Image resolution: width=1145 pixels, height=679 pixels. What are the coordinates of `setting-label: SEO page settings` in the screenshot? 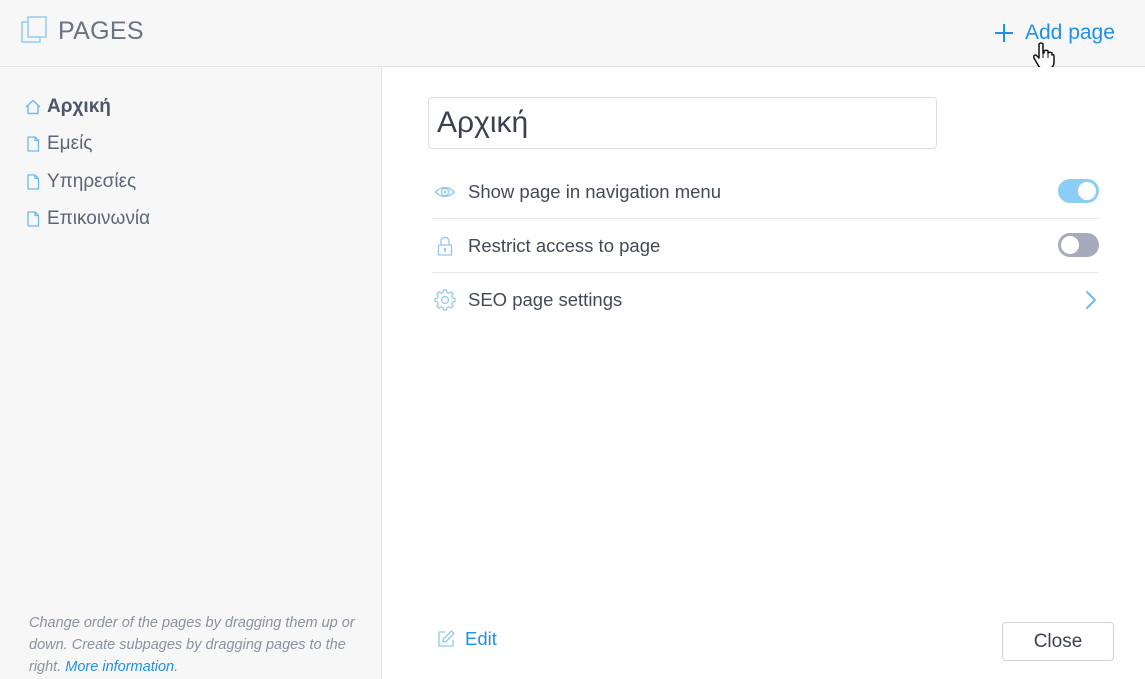 It's located at (545, 299).